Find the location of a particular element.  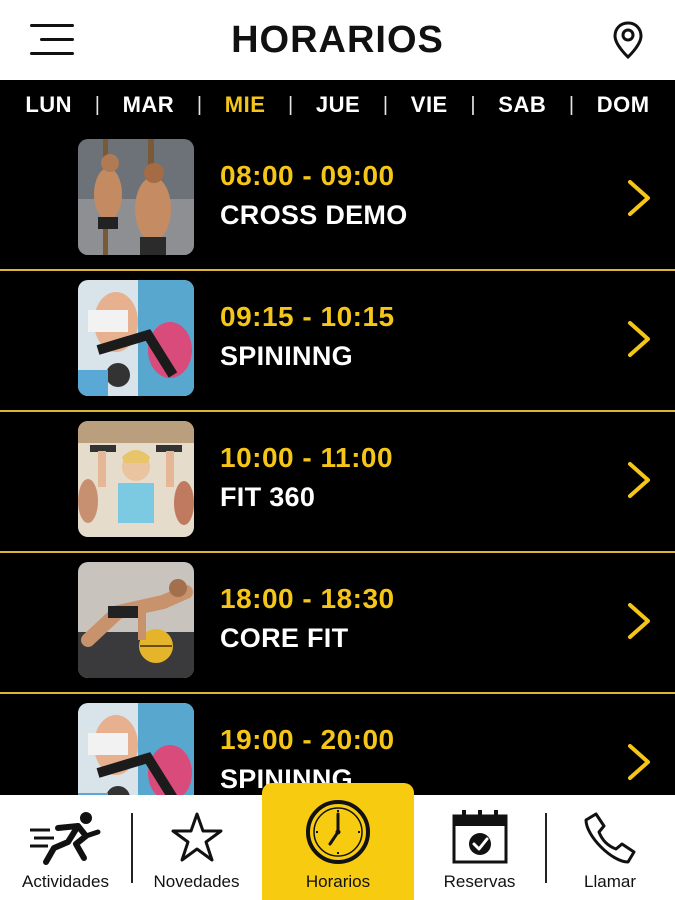

class-name: FIT 360 is located at coordinates (268, 497).